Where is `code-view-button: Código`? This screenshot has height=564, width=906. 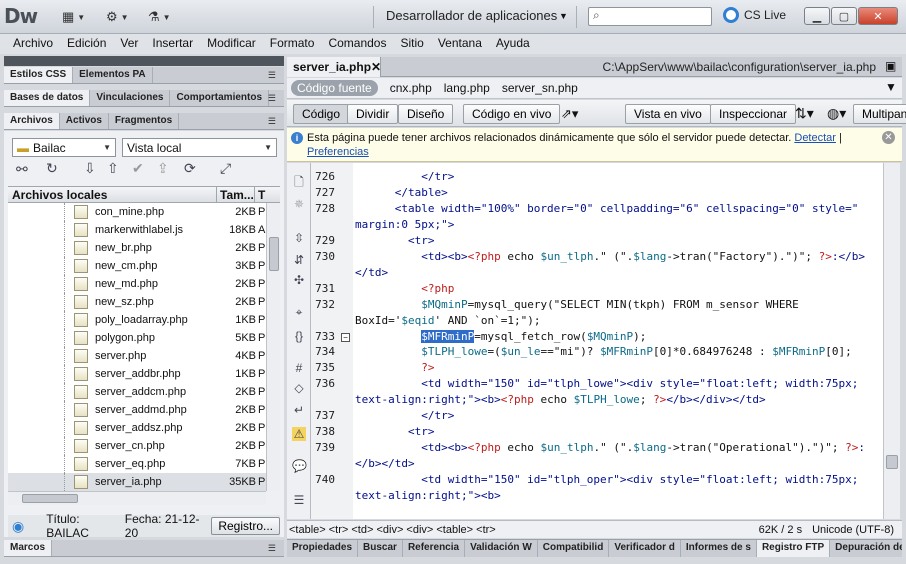
code-view-button: Código is located at coordinates (321, 114).